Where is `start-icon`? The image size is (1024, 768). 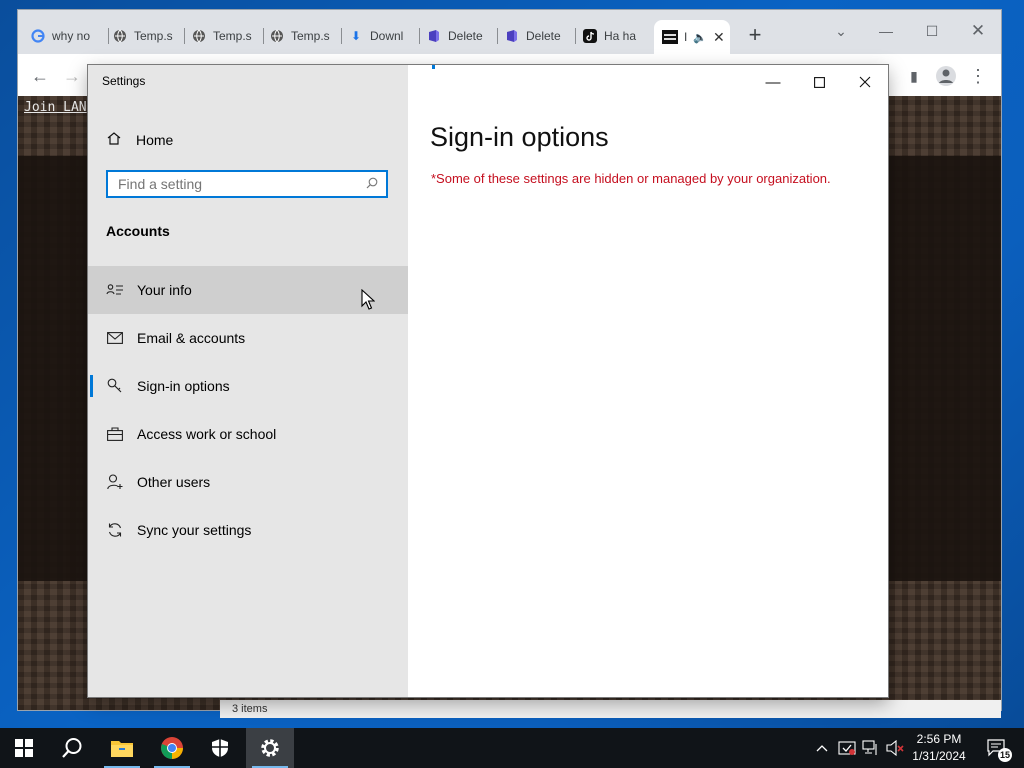 start-icon is located at coordinates (24, 748).